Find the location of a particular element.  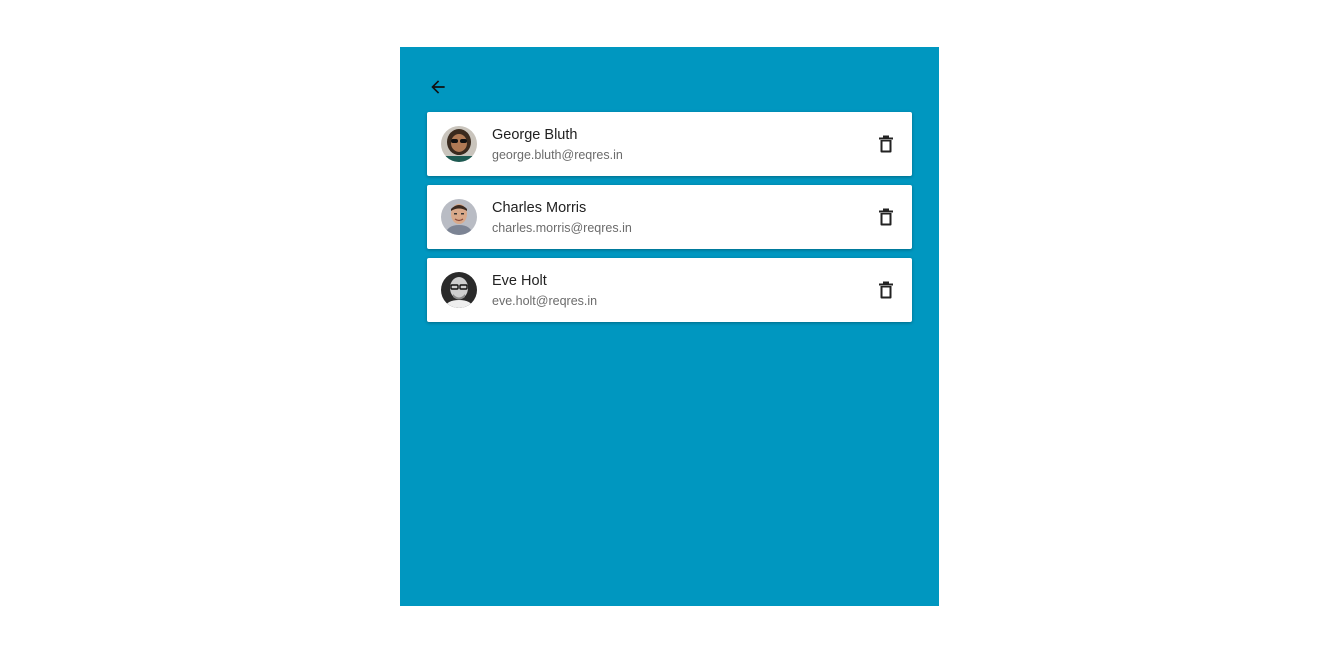

arrow-left-icon is located at coordinates (438, 87).